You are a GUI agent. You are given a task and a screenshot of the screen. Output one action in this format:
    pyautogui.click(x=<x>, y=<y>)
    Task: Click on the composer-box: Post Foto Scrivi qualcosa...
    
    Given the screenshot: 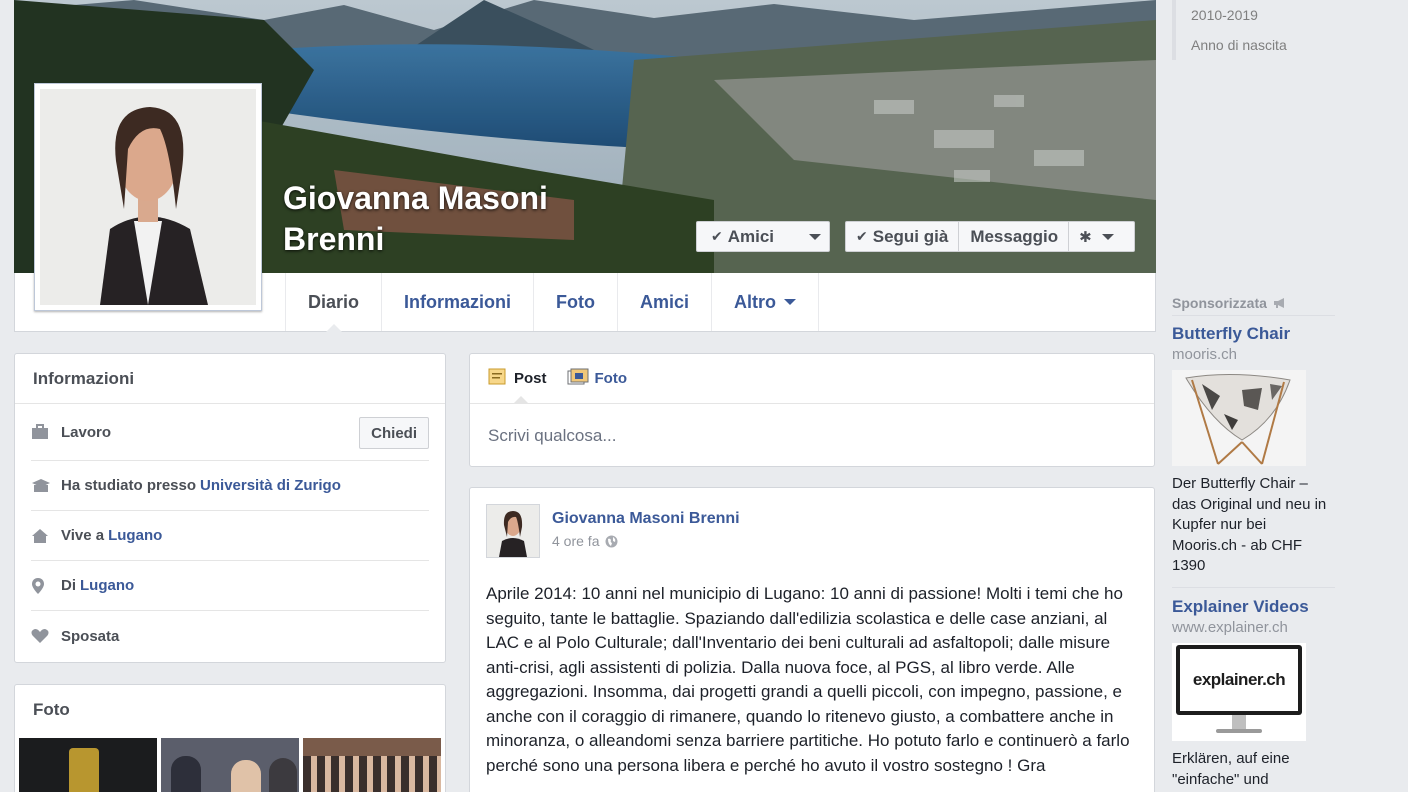 What is the action you would take?
    pyautogui.click(x=812, y=410)
    